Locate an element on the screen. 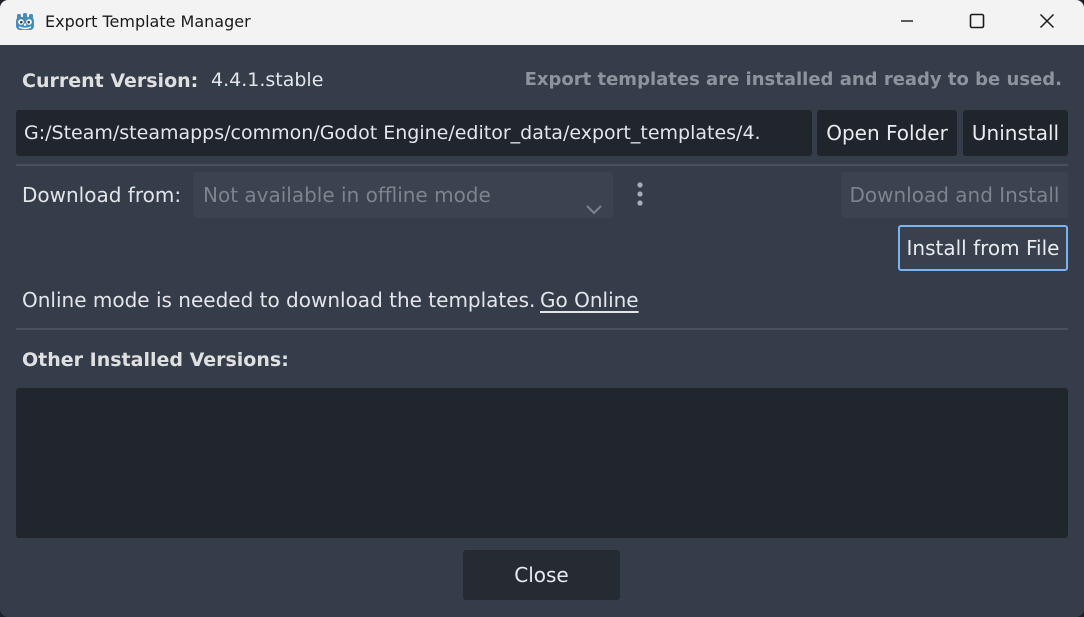 This screenshot has width=1084, height=617. title-bar: Export Template Manager is located at coordinates (542, 22).